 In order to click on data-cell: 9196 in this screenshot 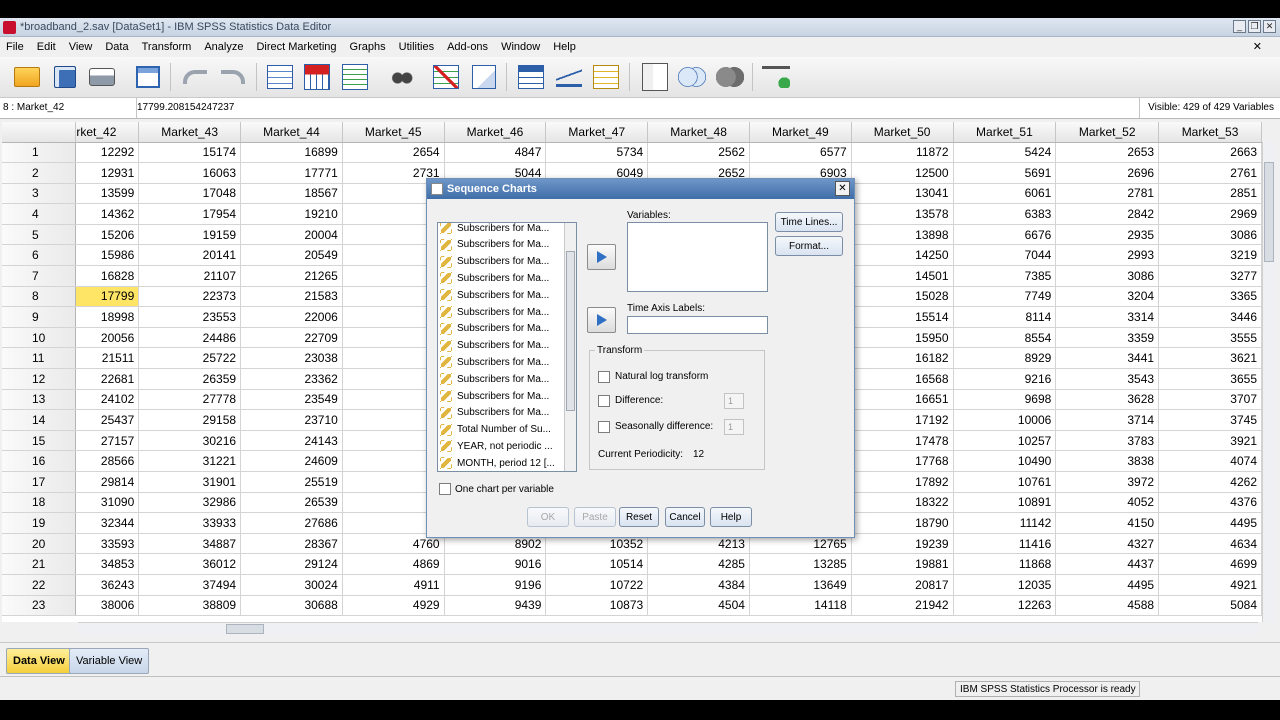, I will do `click(495, 585)`.